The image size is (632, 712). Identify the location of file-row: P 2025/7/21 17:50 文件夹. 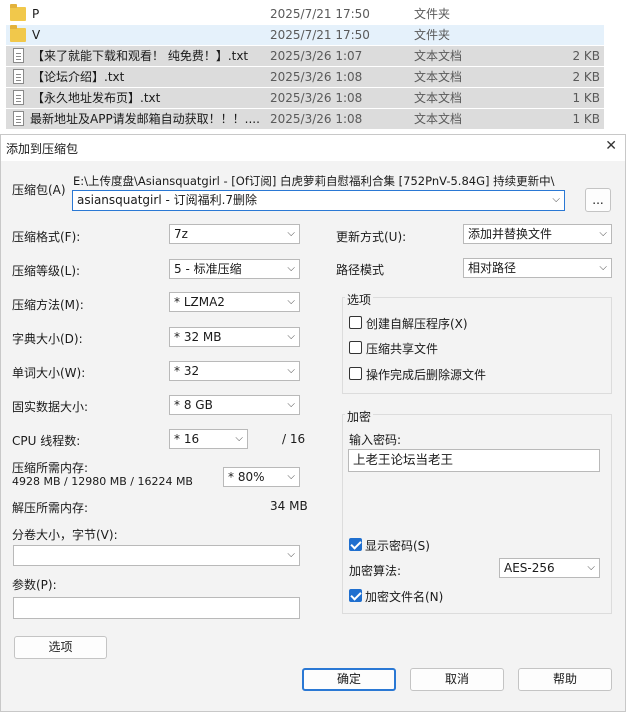
(305, 14).